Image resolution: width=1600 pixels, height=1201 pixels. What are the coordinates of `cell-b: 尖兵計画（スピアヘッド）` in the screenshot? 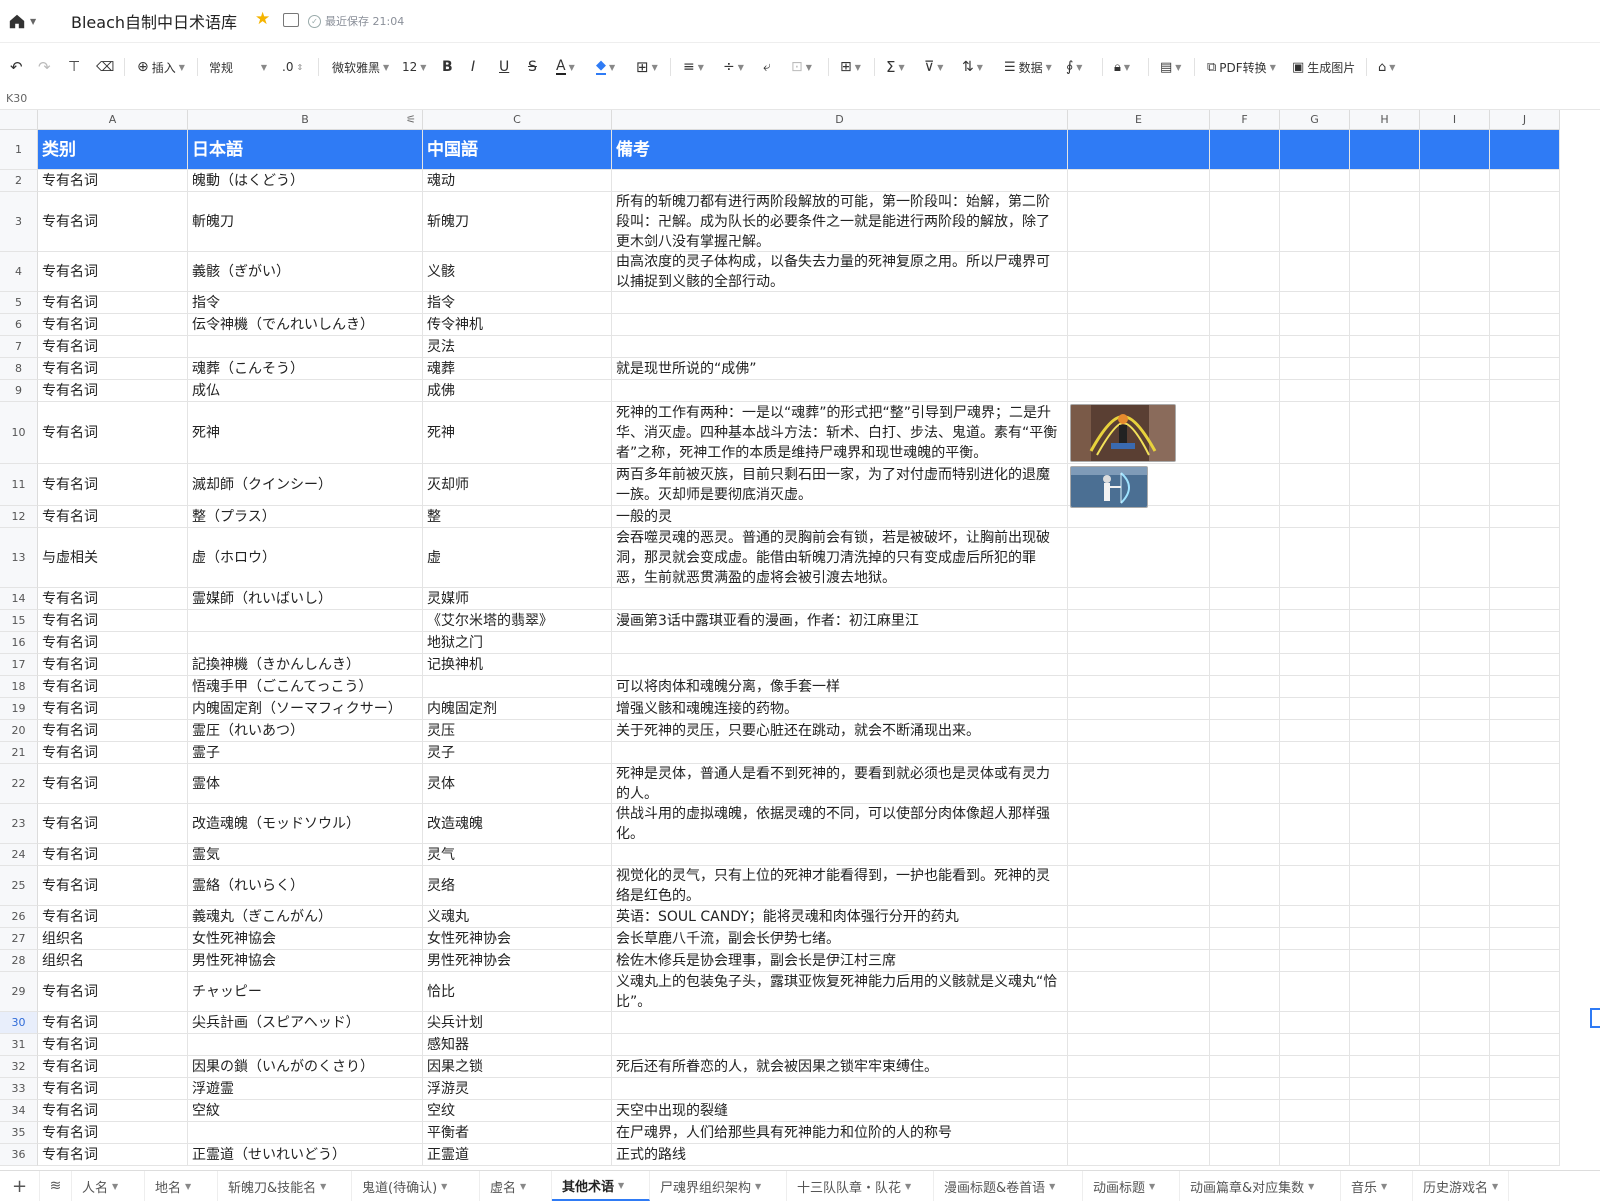 It's located at (305, 1023).